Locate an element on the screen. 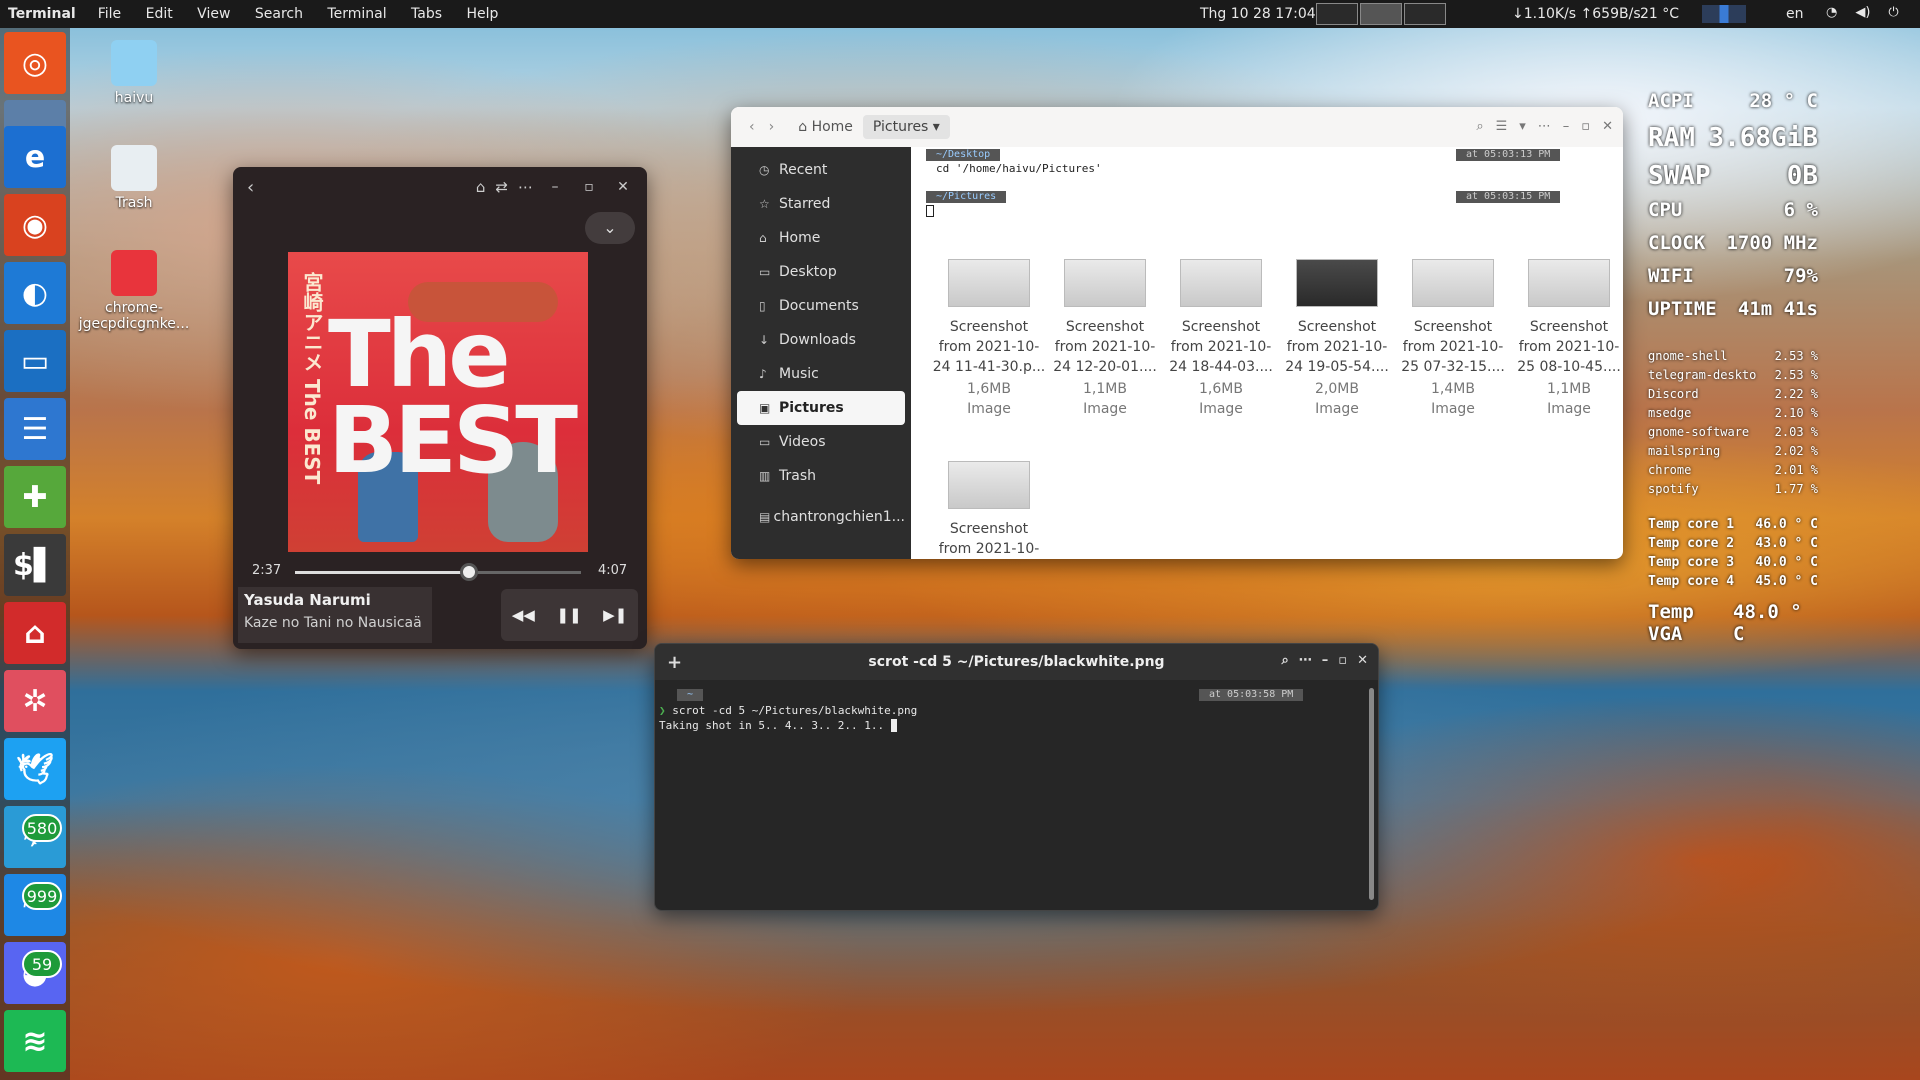 This screenshot has height=1080, width=1920. drive-icon: ▤ is located at coordinates (765, 517).